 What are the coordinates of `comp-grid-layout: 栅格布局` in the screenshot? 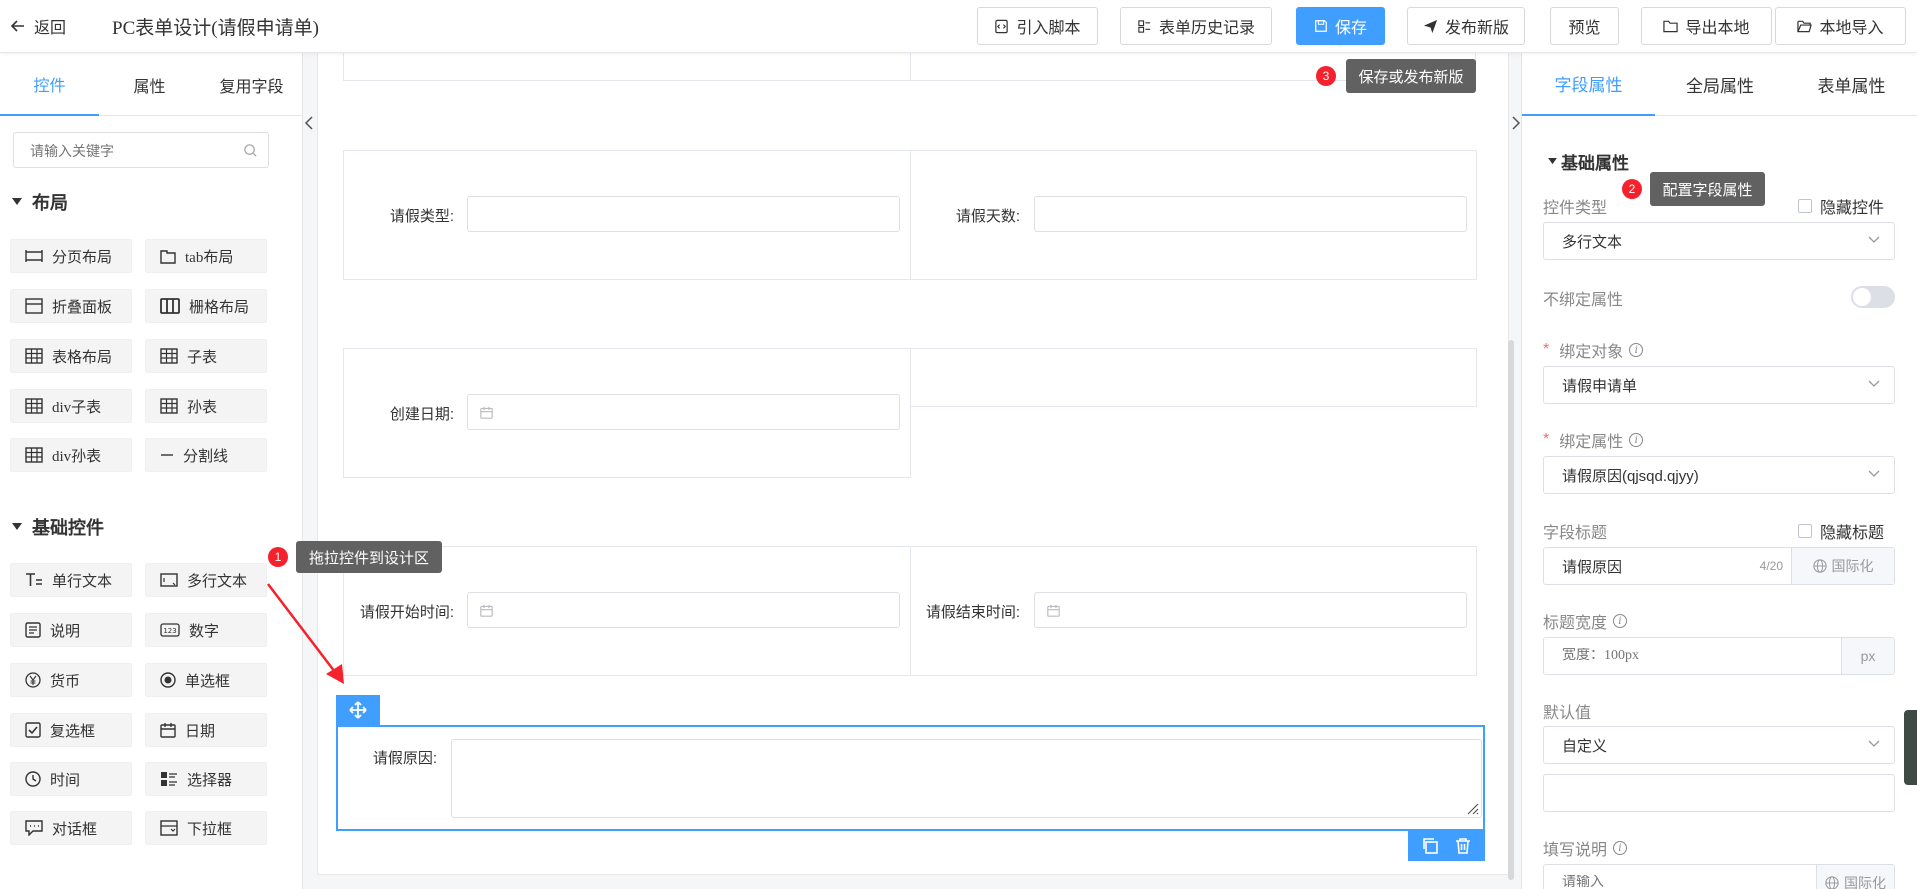 It's located at (206, 306).